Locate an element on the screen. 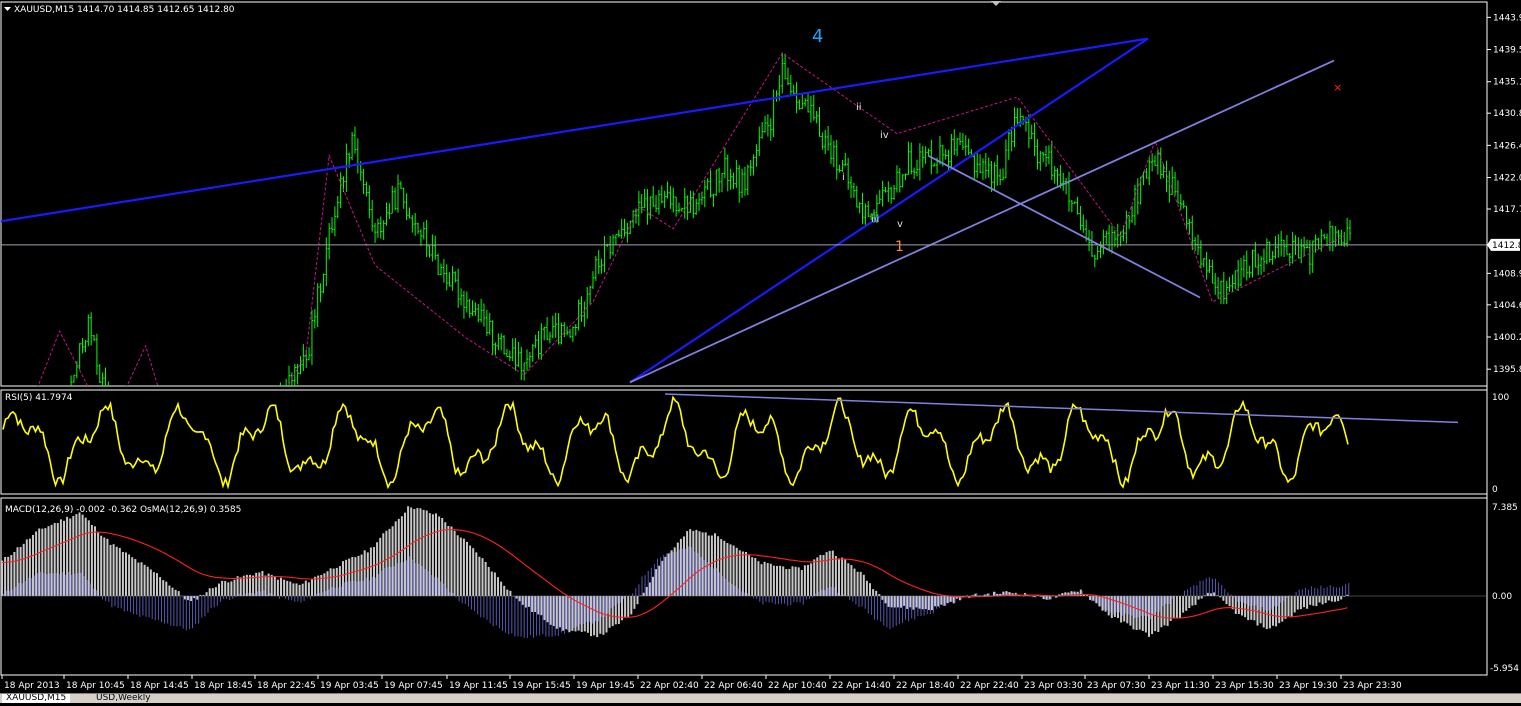 The width and height of the screenshot is (1521, 706). rsi-tick-100: 100 is located at coordinates (1500, 398).